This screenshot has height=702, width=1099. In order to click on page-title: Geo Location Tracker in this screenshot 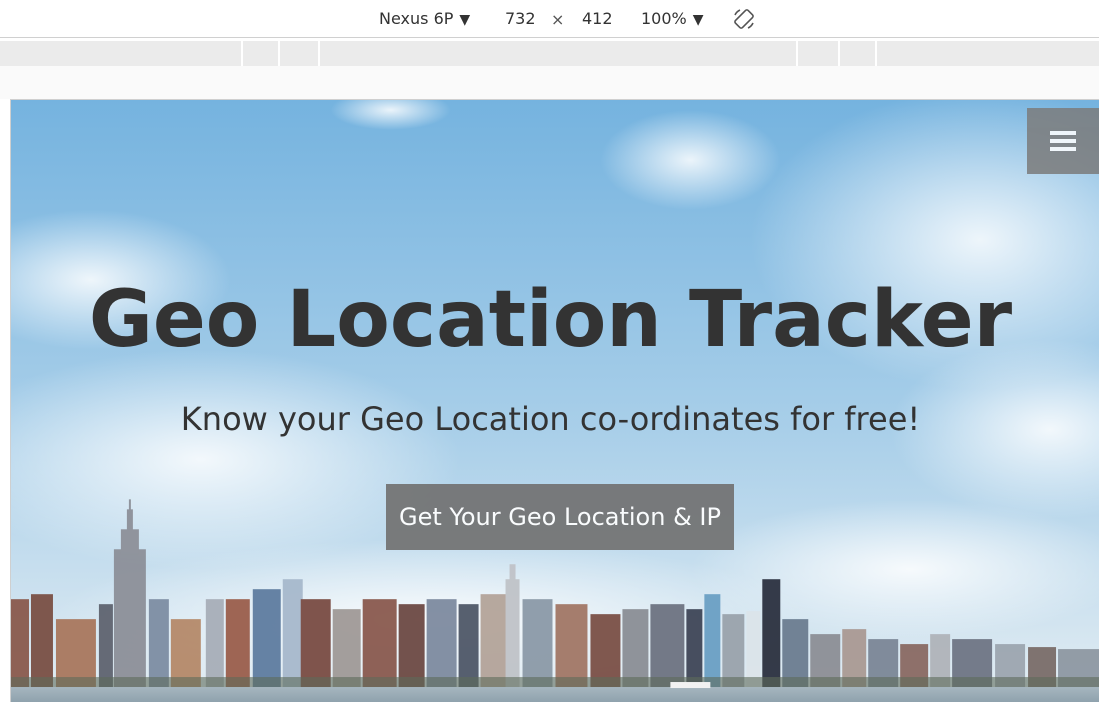, I will do `click(550, 320)`.